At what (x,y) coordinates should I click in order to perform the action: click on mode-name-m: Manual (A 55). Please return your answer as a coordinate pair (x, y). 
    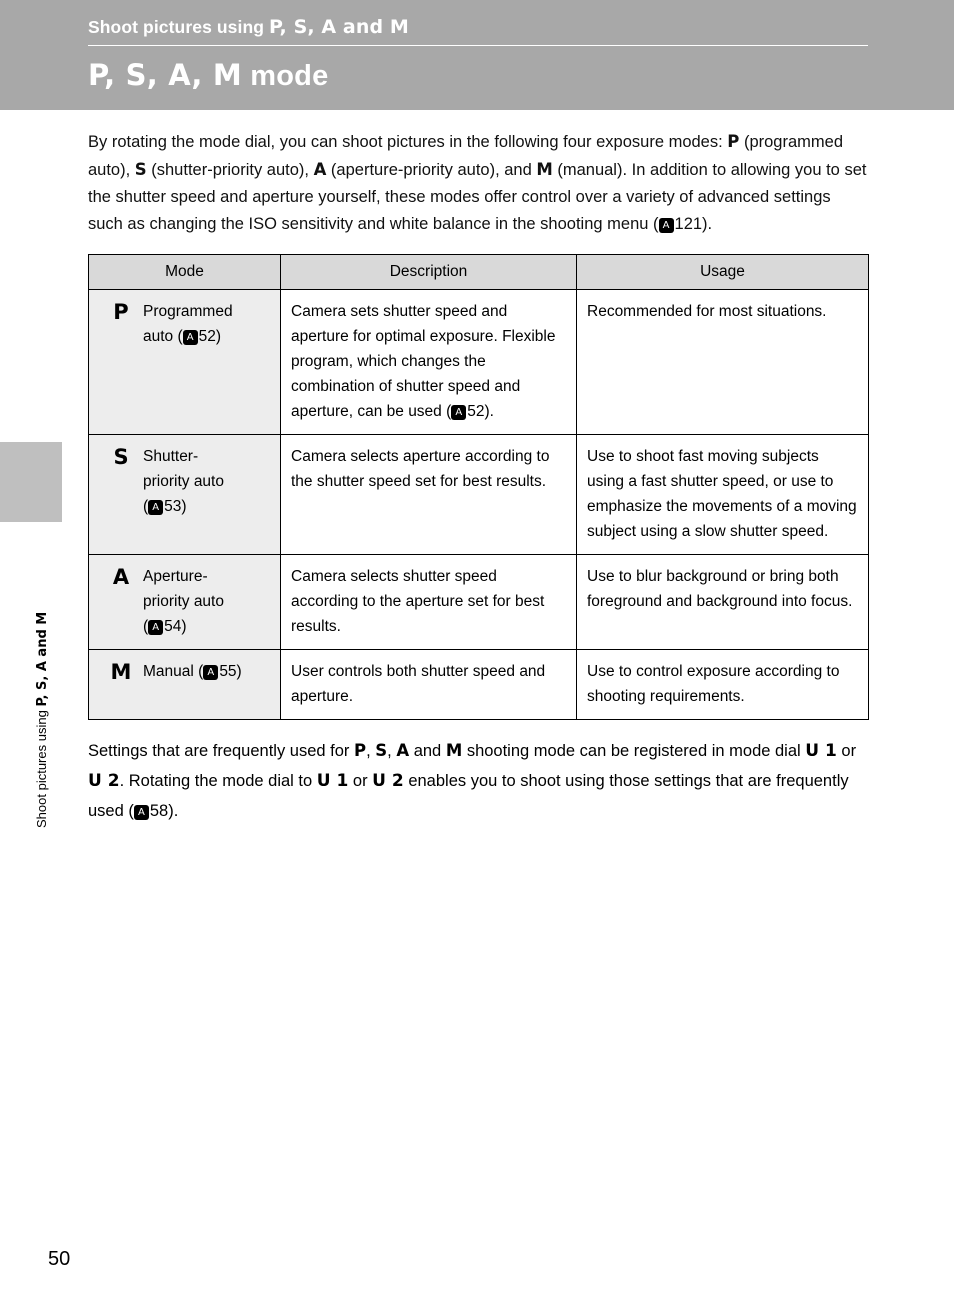
    Looking at the image, I should click on (206, 671).